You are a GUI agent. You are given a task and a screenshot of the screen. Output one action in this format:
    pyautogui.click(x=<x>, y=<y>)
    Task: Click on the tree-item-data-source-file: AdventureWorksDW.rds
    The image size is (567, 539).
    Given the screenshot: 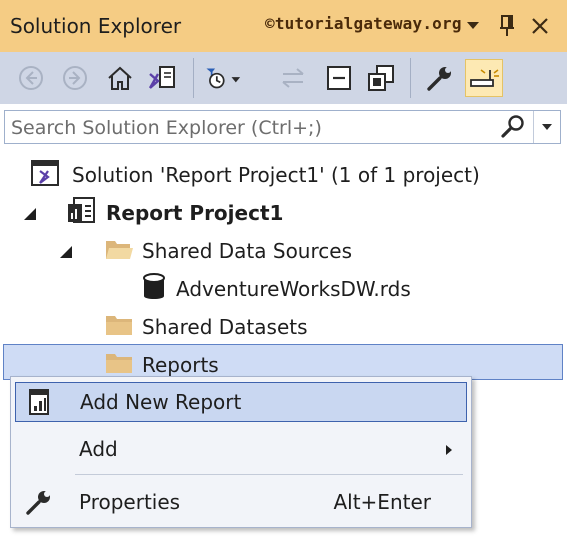 What is the action you would take?
    pyautogui.click(x=275, y=289)
    